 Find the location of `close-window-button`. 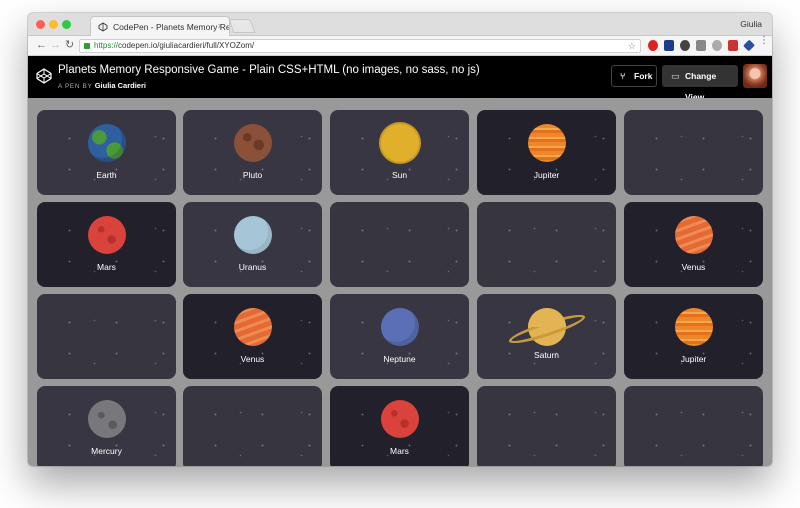

close-window-button is located at coordinates (40, 24).